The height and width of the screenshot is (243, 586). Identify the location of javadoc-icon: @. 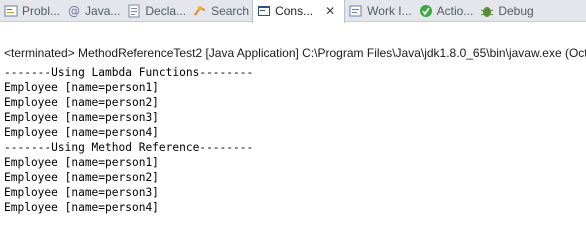
(74, 11).